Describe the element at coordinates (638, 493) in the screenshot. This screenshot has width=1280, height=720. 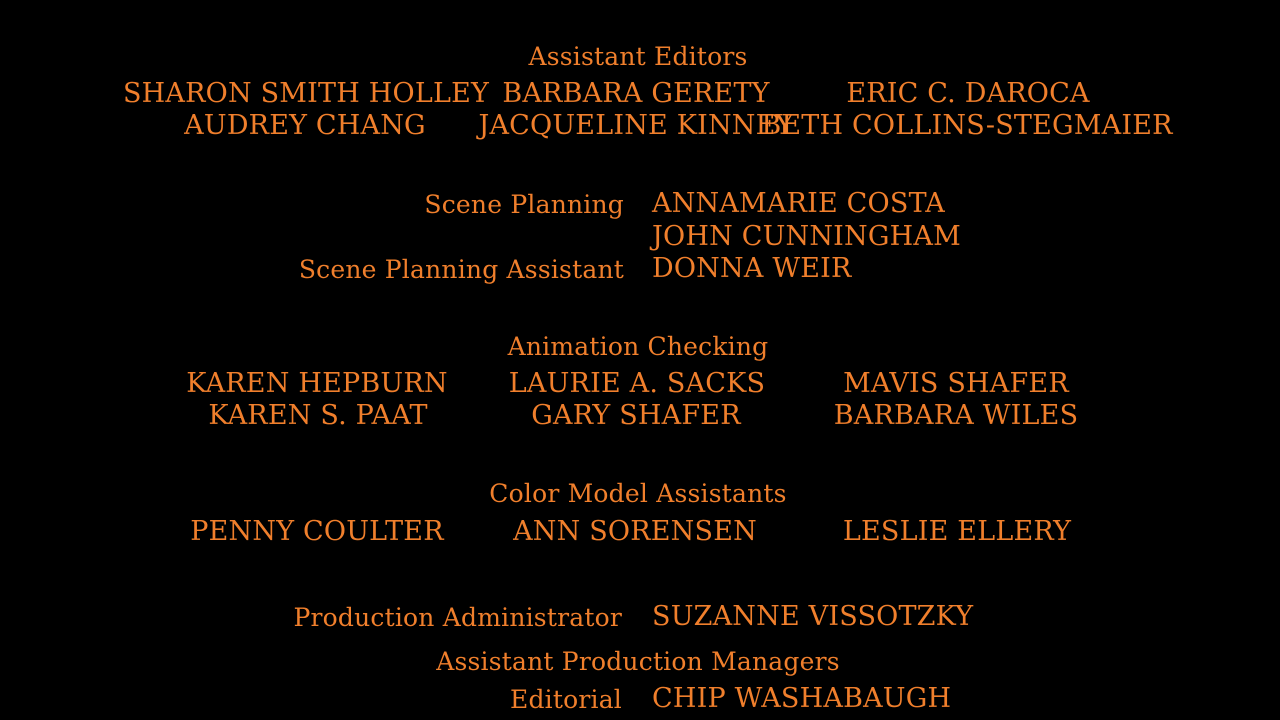
I see `color-model-assistants-heading: Color Model Assistants` at that location.